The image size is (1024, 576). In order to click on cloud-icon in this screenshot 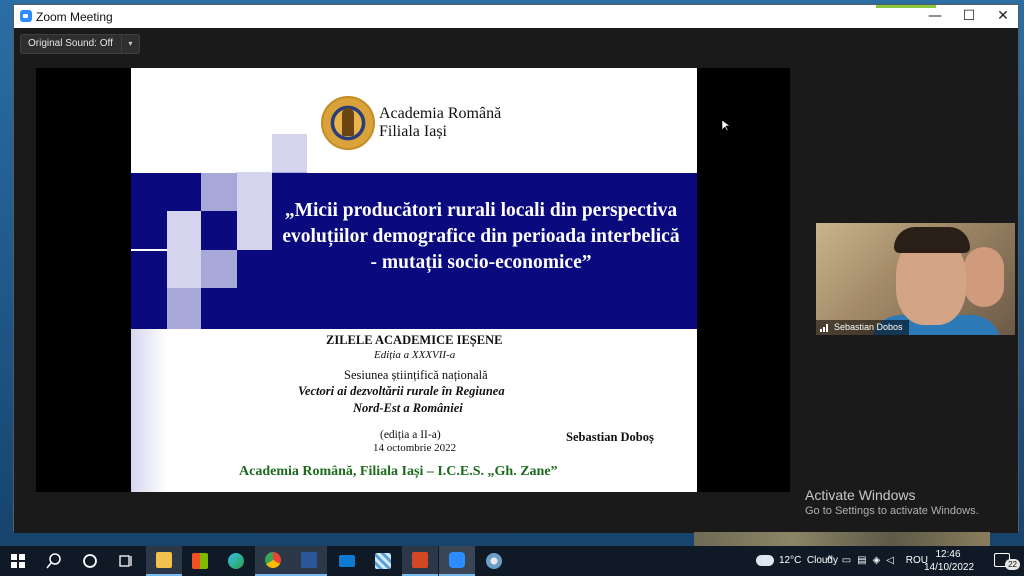, I will do `click(765, 560)`.